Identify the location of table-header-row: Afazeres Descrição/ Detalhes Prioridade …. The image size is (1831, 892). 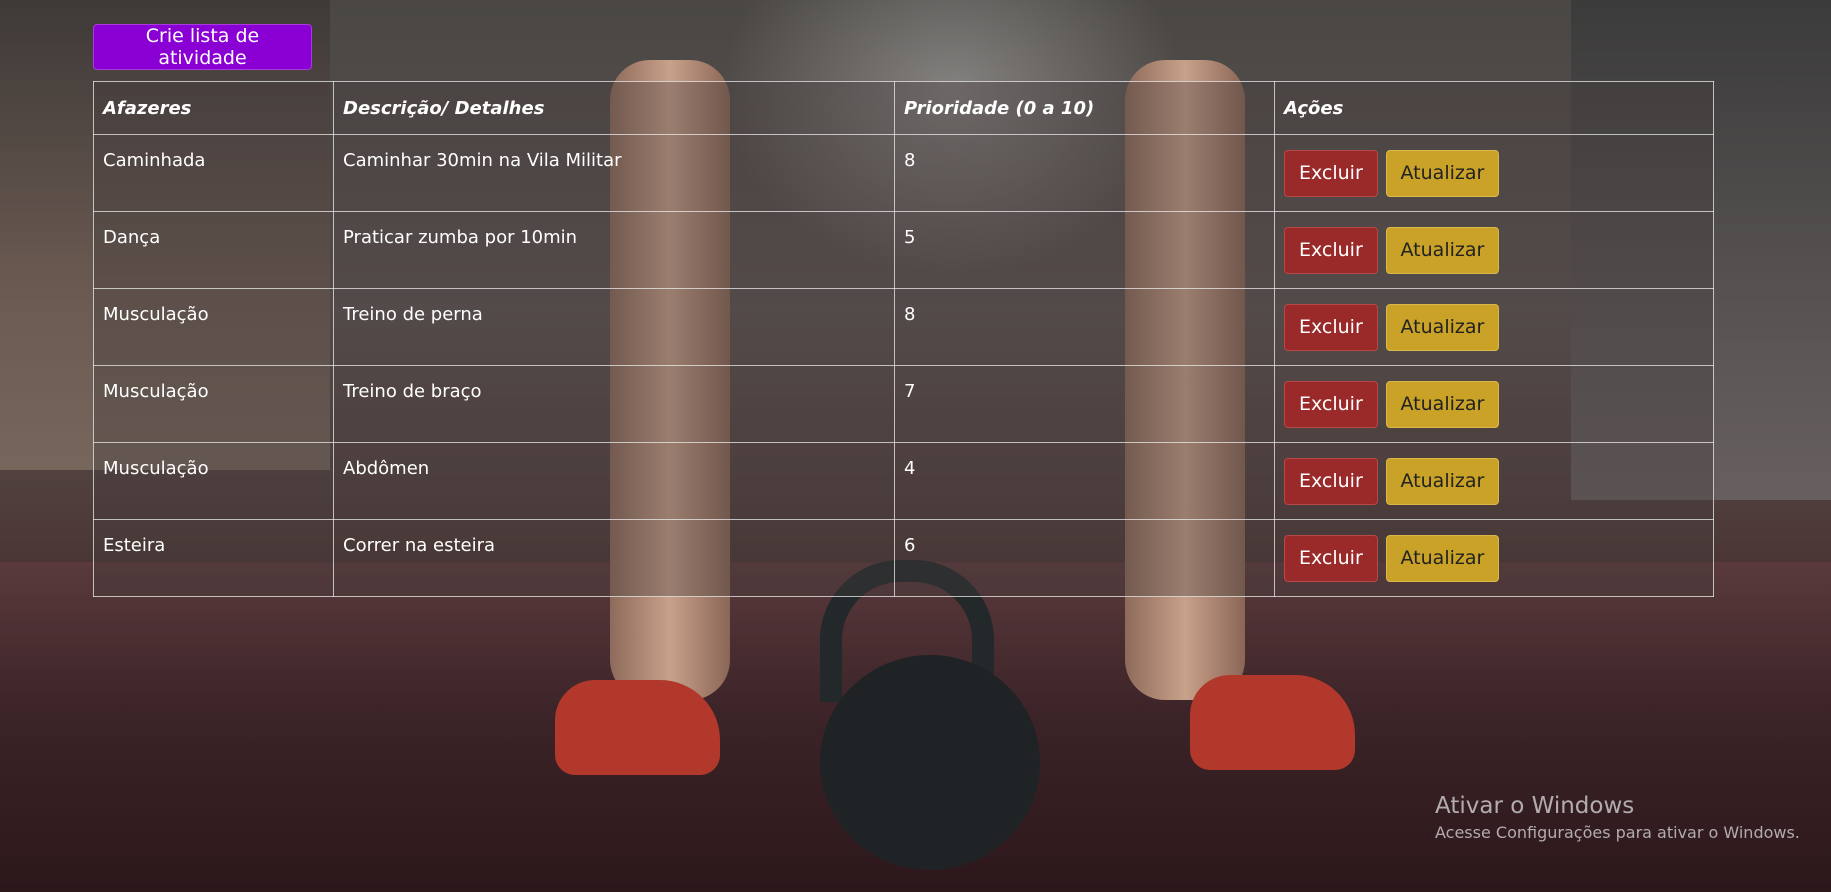
(903, 108).